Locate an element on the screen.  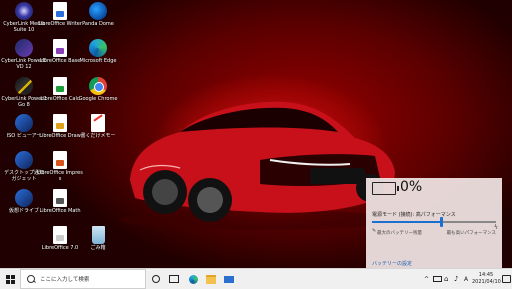
tray-network: ⌂ is located at coordinates (446, 279).